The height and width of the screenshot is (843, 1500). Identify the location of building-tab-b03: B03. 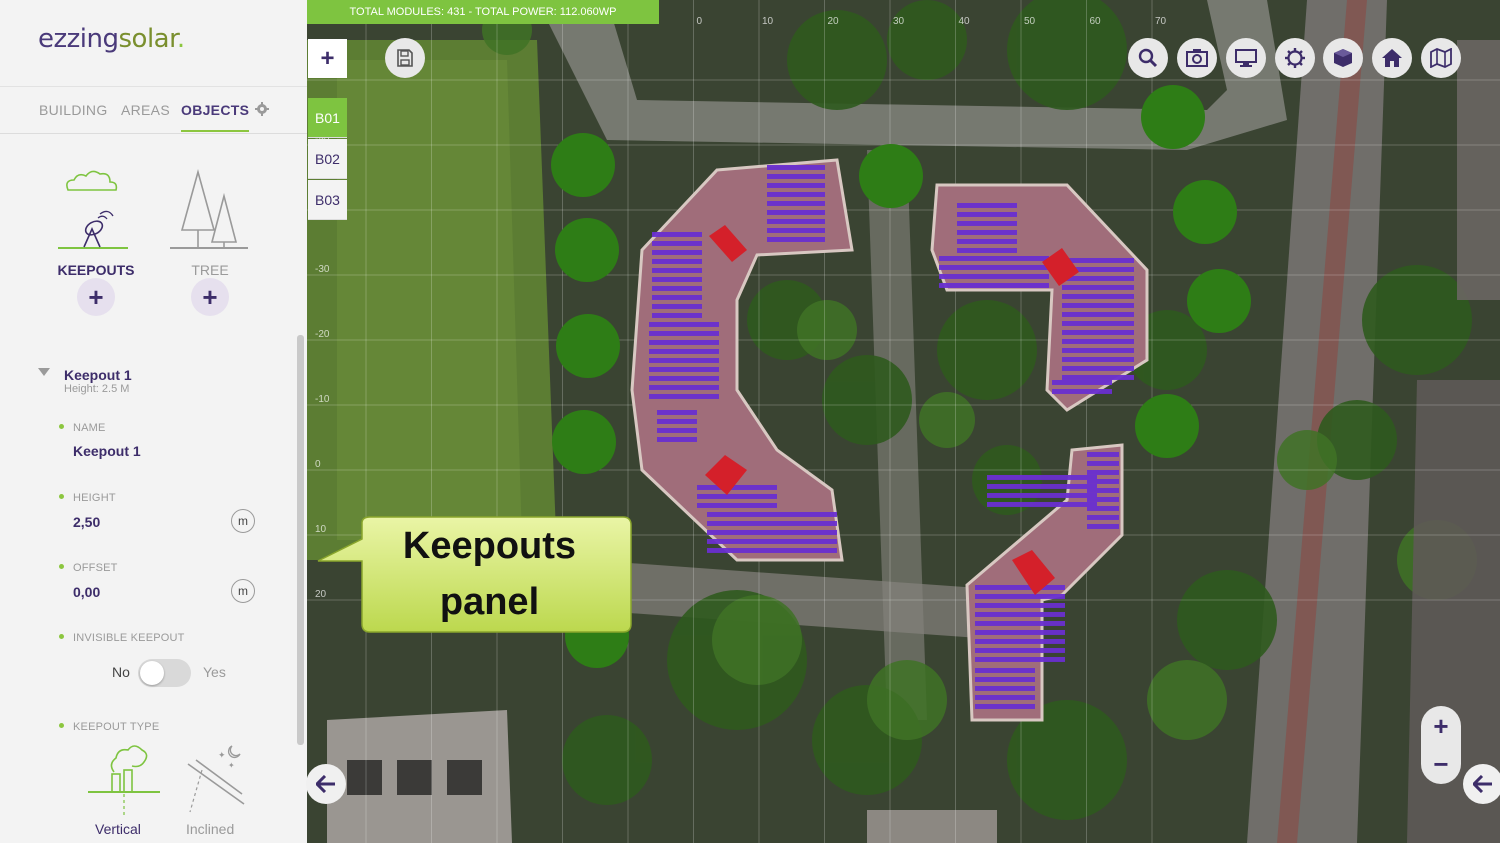
(327, 200).